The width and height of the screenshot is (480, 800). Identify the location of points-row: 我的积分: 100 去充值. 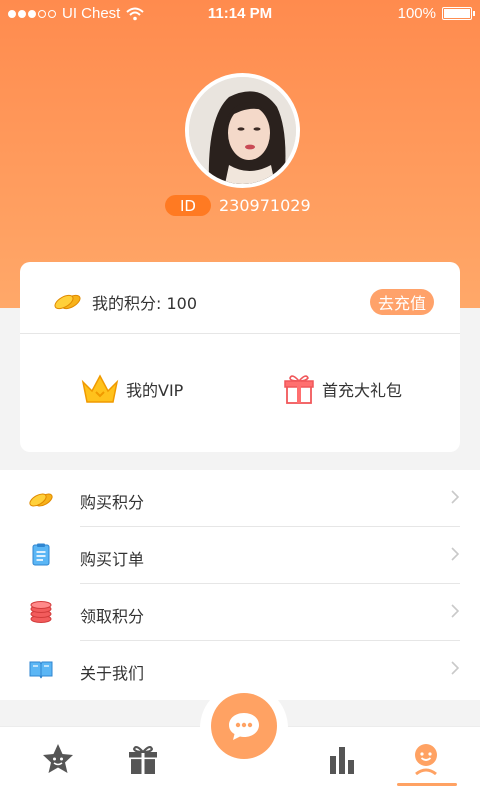
(240, 298).